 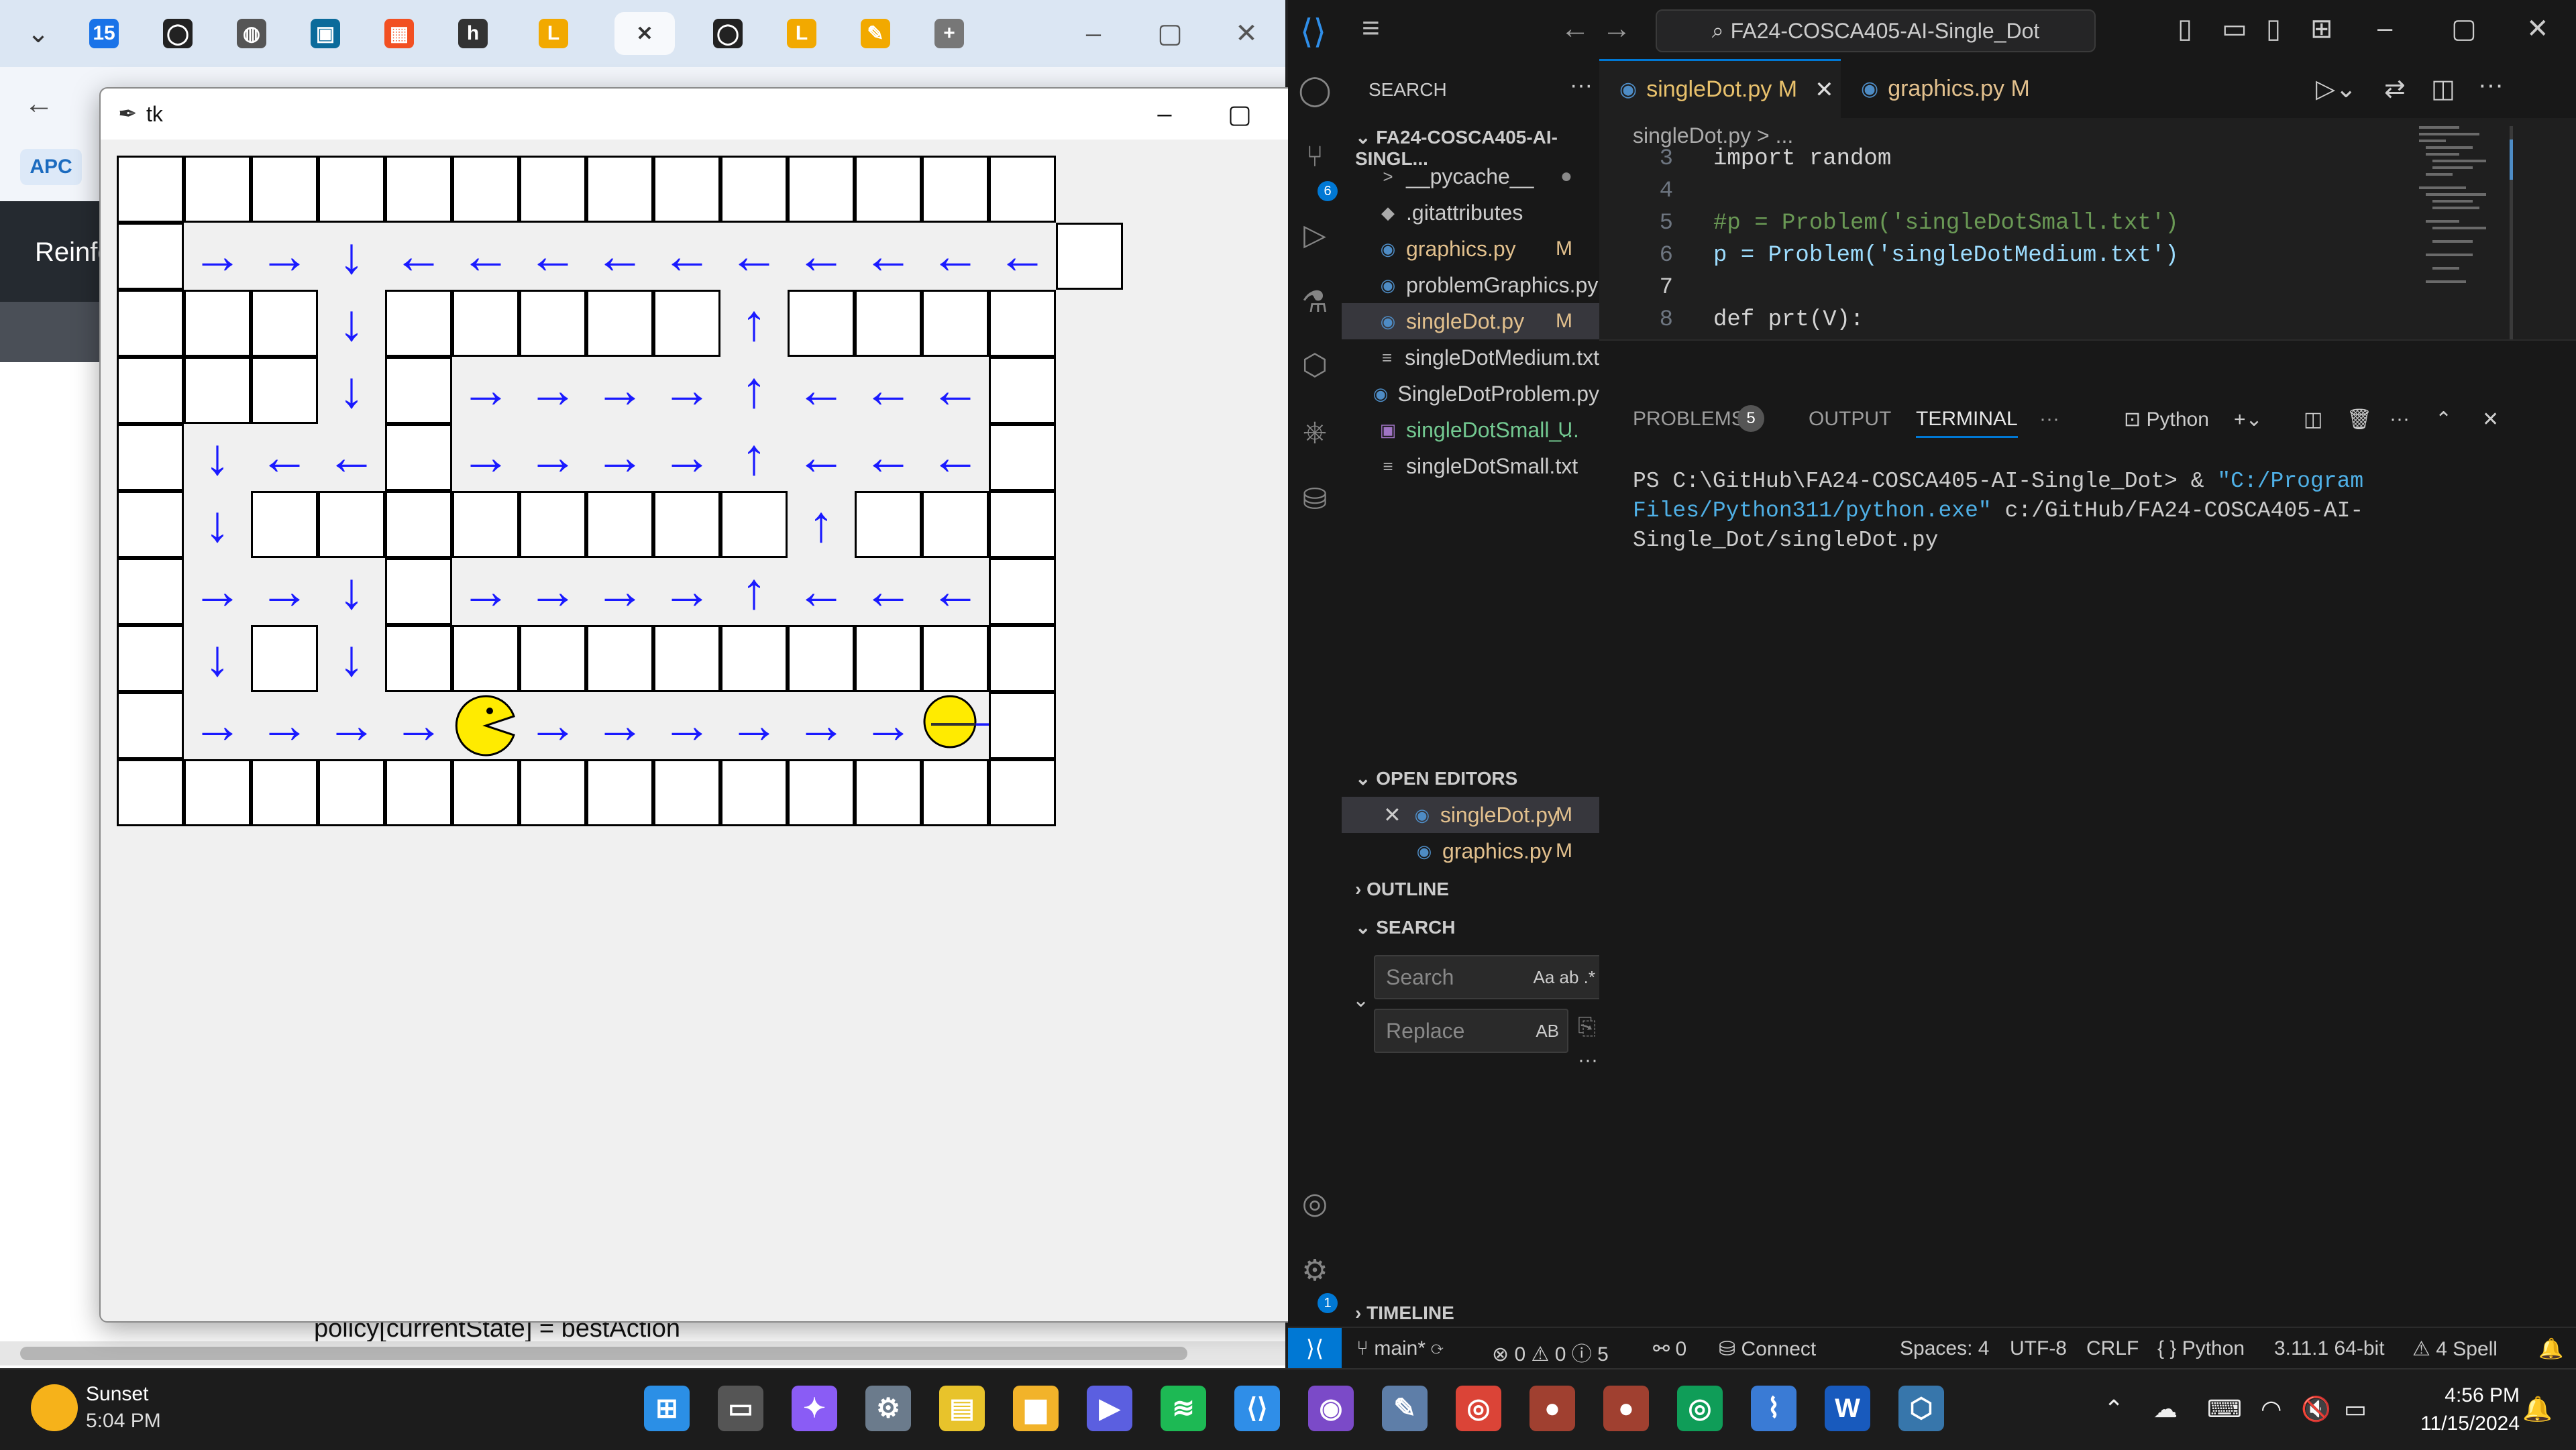 What do you see at coordinates (1470, 321) in the screenshot?
I see `file-item: ◉ singleDot.py M` at bounding box center [1470, 321].